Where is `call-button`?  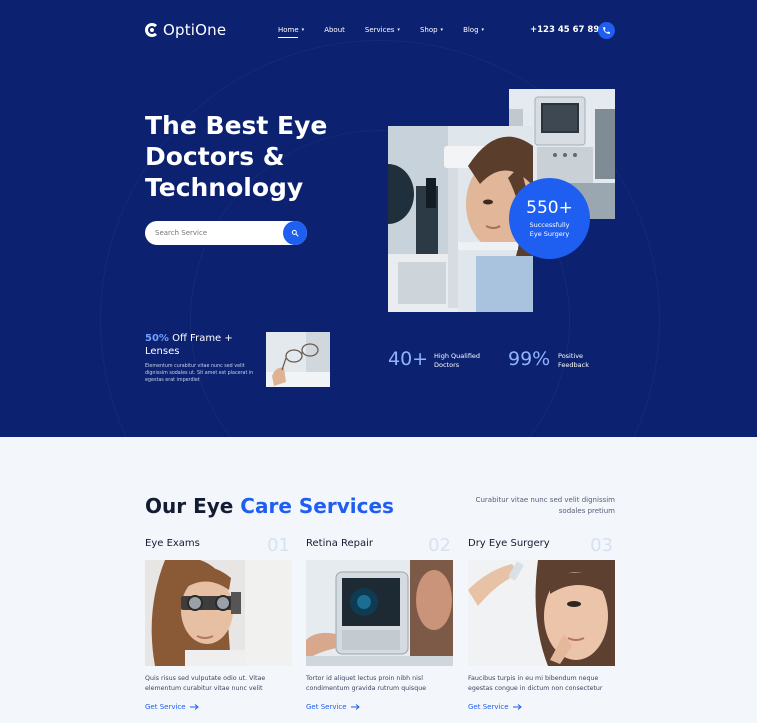 call-button is located at coordinates (606, 30).